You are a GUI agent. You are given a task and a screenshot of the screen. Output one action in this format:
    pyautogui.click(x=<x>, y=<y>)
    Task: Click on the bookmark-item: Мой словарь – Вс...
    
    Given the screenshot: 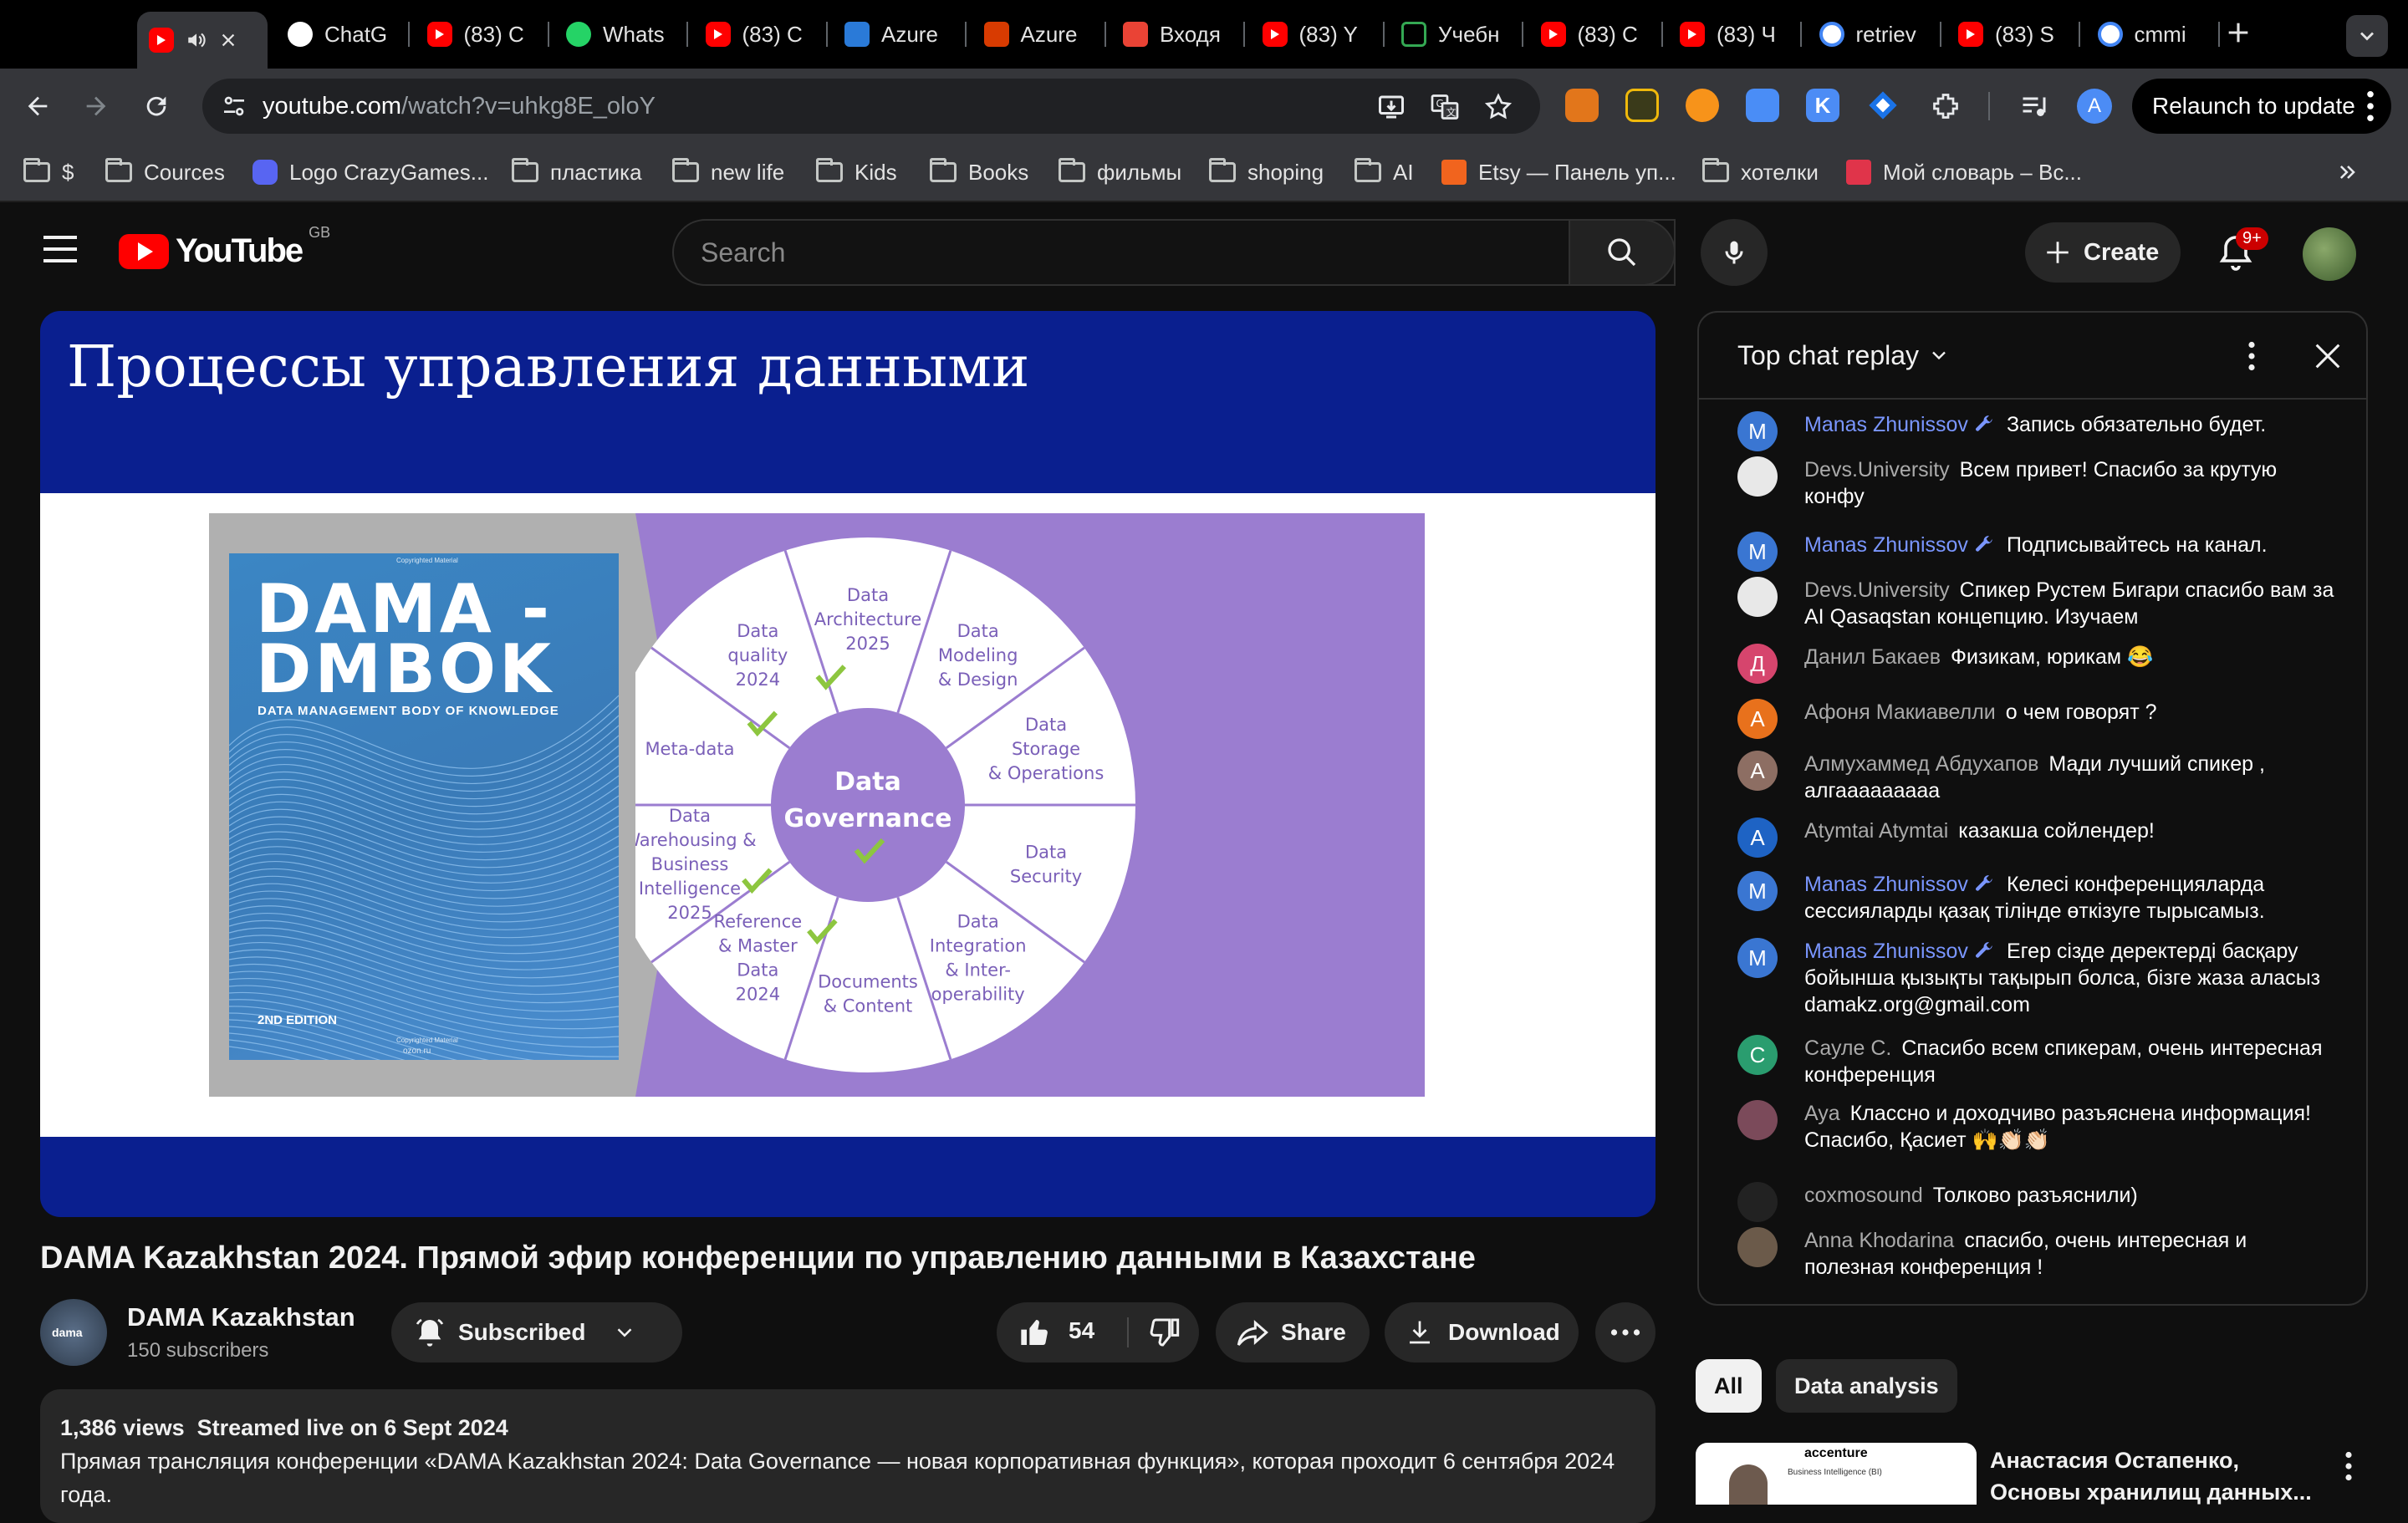 What is the action you would take?
    pyautogui.click(x=1964, y=172)
    